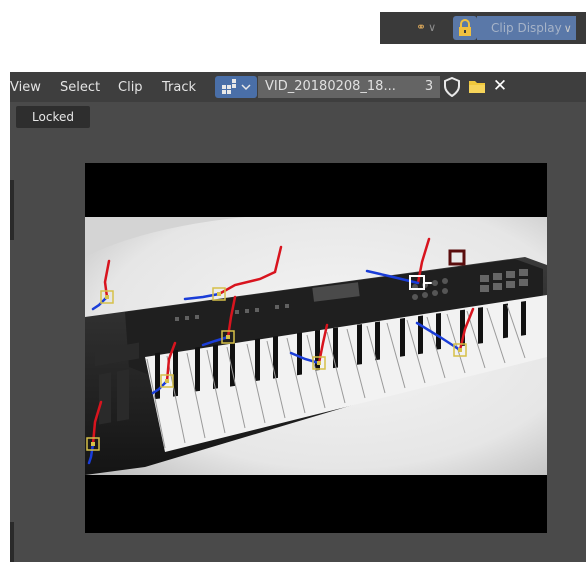  Describe the element at coordinates (526, 28) in the screenshot. I see `clip-display-label: Clip Display` at that location.